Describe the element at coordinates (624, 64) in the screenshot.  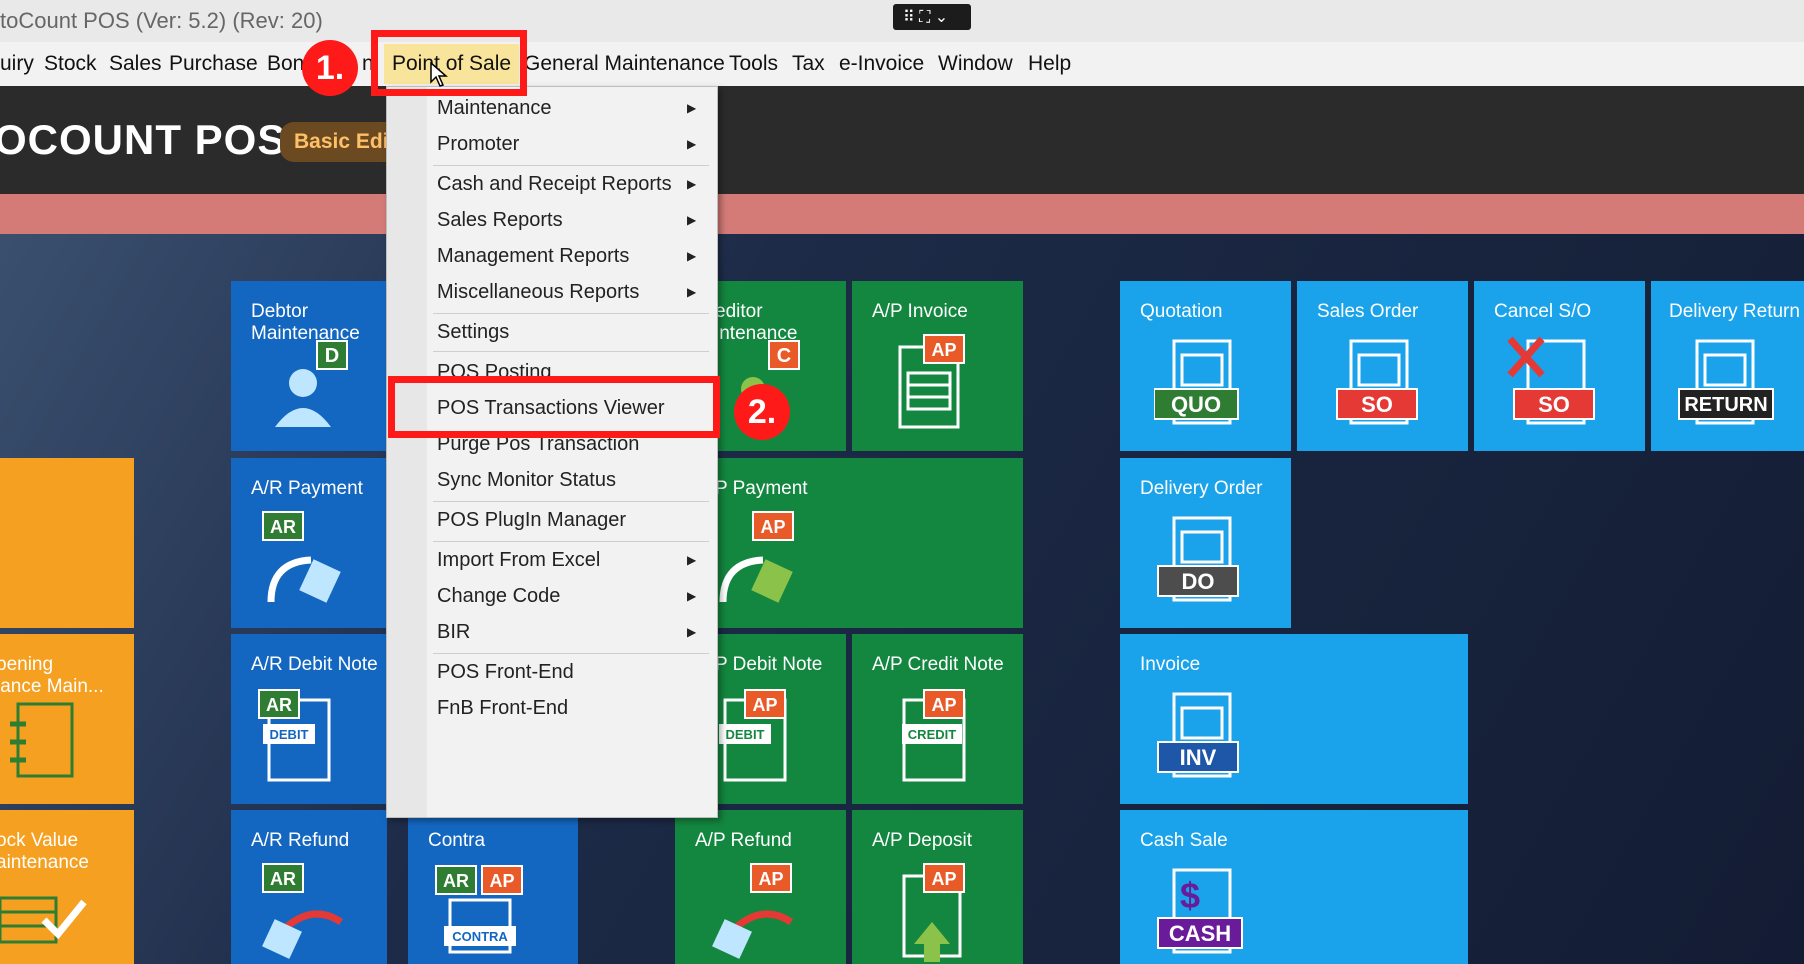
I see `menu-general-maintenance: General Maintenance` at that location.